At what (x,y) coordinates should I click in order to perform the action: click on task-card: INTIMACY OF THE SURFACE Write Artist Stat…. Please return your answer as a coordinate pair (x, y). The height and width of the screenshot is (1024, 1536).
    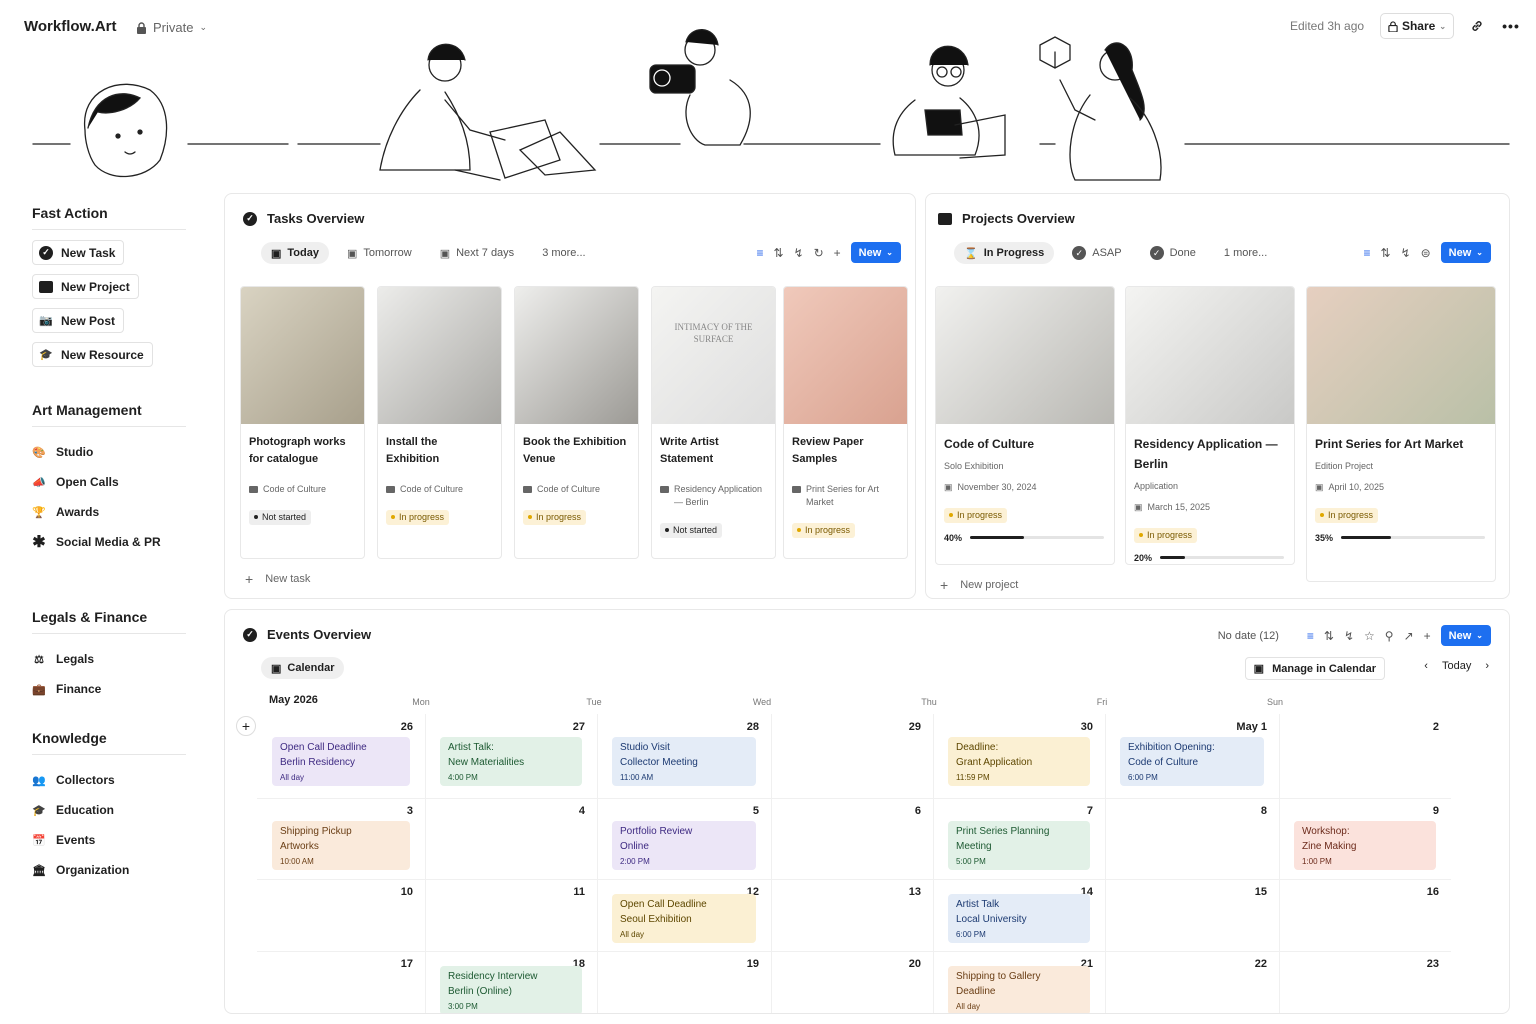
    Looking at the image, I should click on (713, 422).